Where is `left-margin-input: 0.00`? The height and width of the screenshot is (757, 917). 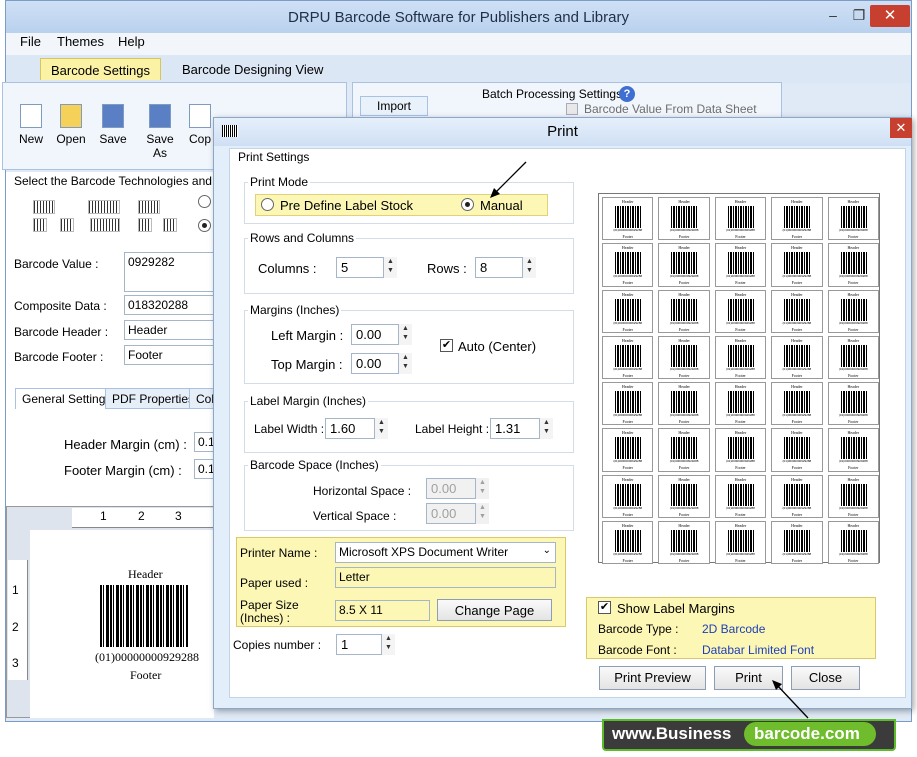
left-margin-input: 0.00 is located at coordinates (375, 334).